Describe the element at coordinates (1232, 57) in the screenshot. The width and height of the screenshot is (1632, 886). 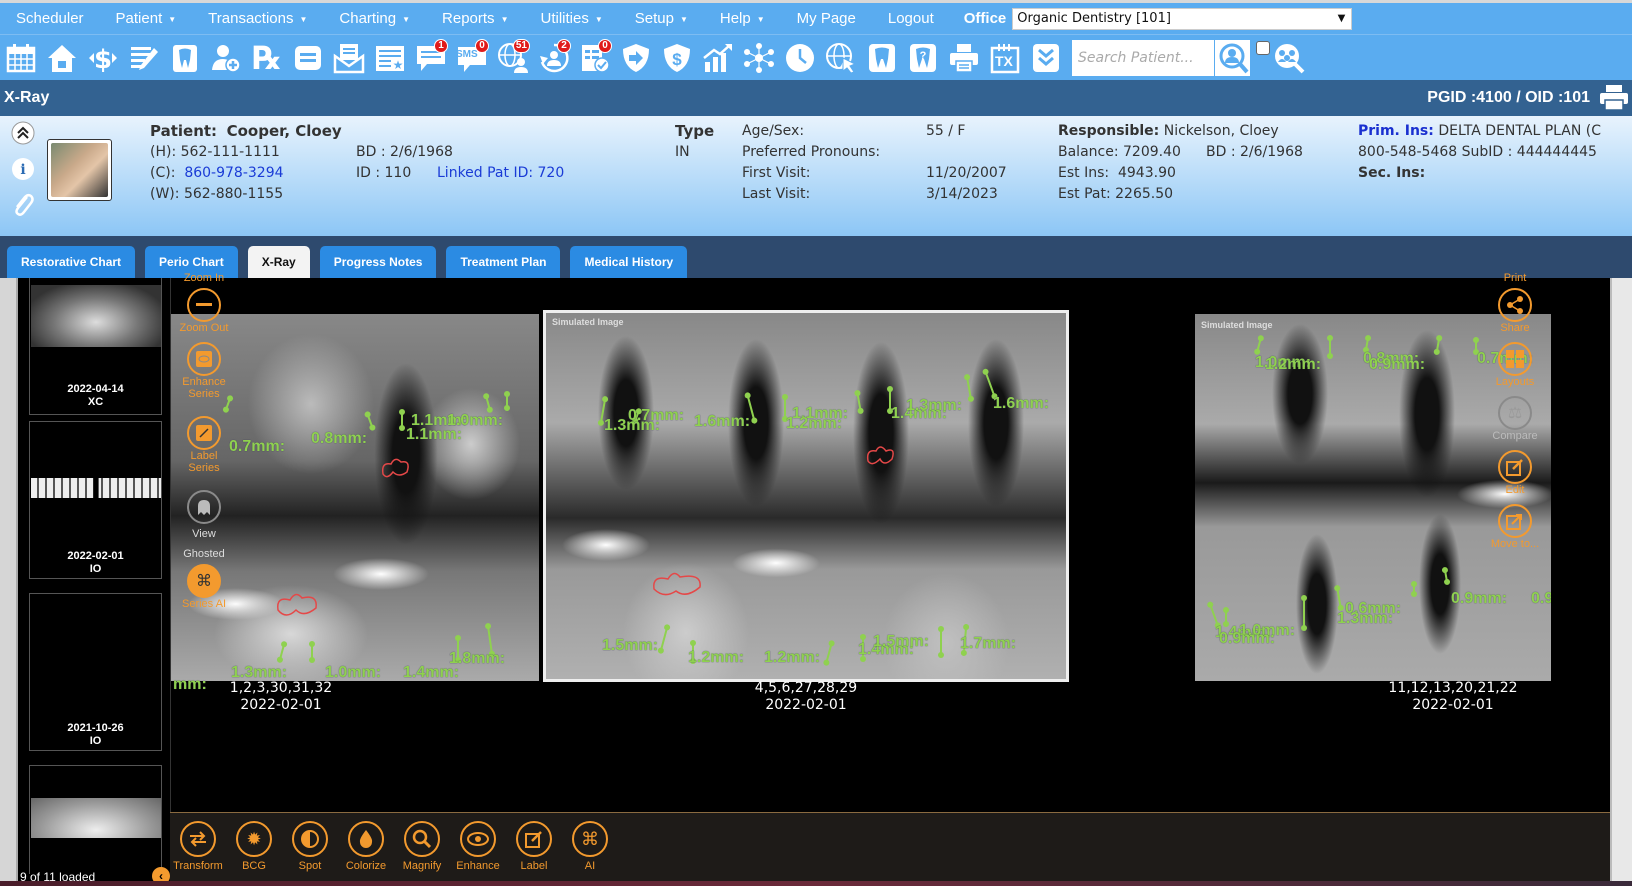
I see `search-patient-button` at that location.